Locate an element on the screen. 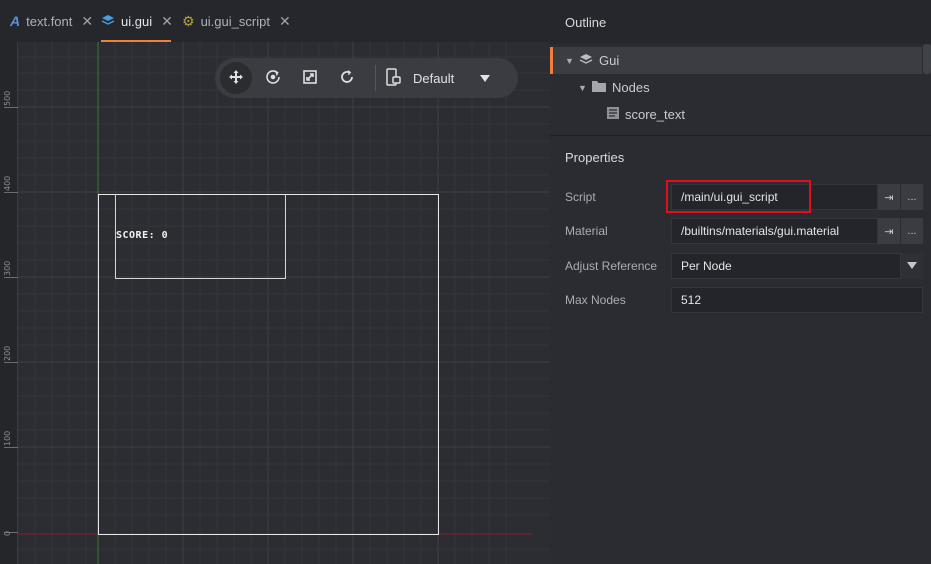 The height and width of the screenshot is (564, 931). goto-material-button: ⇥ is located at coordinates (889, 231).